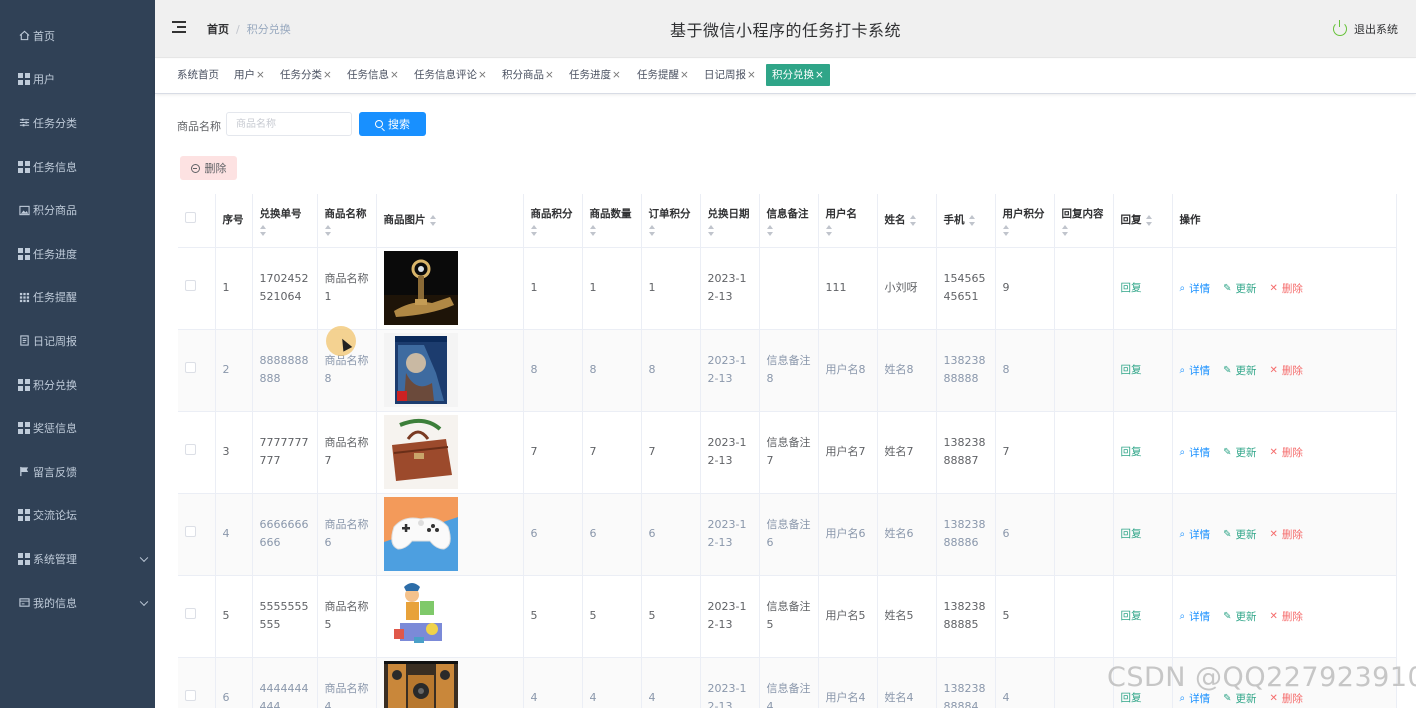 The image size is (1416, 708). What do you see at coordinates (848, 221) in the screenshot?
I see `column-header-9: 用户名` at bounding box center [848, 221].